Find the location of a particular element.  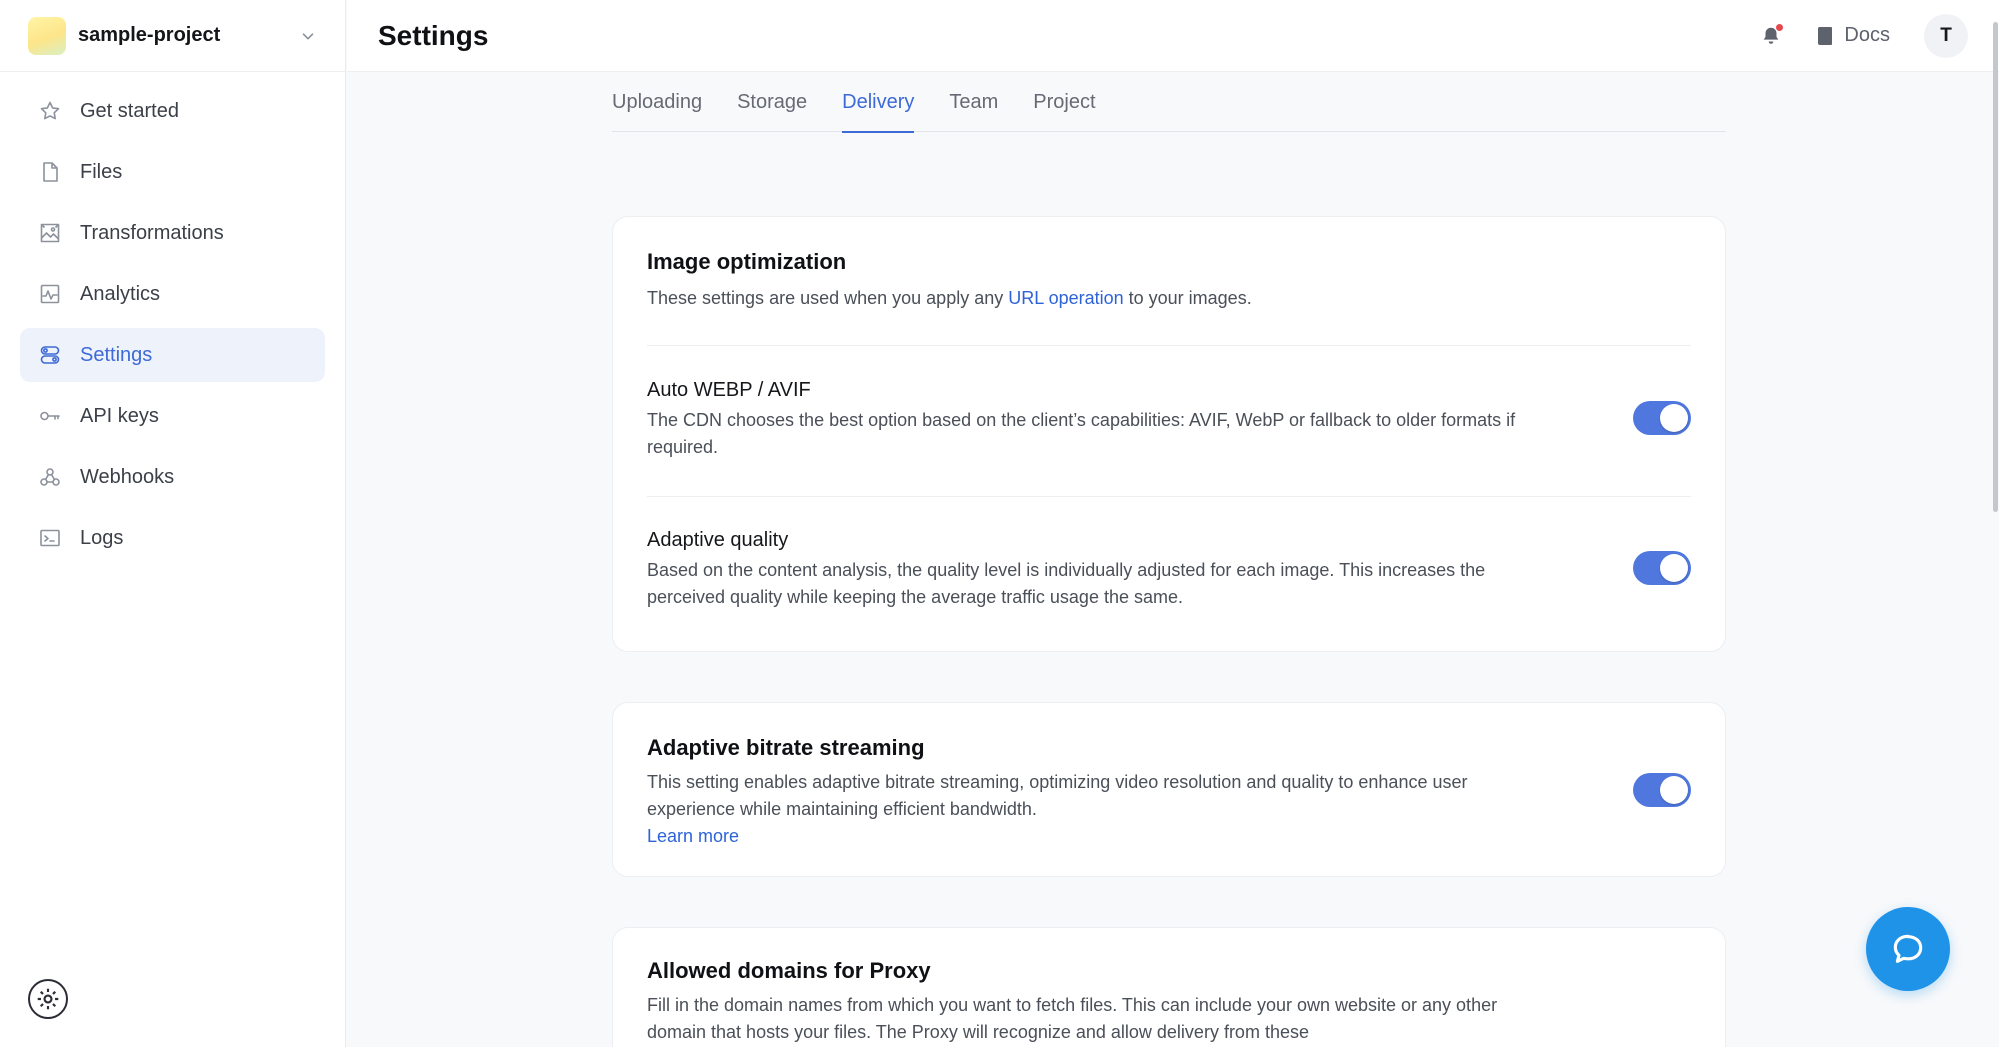

setting-title: Adaptive quality is located at coordinates (718, 540).